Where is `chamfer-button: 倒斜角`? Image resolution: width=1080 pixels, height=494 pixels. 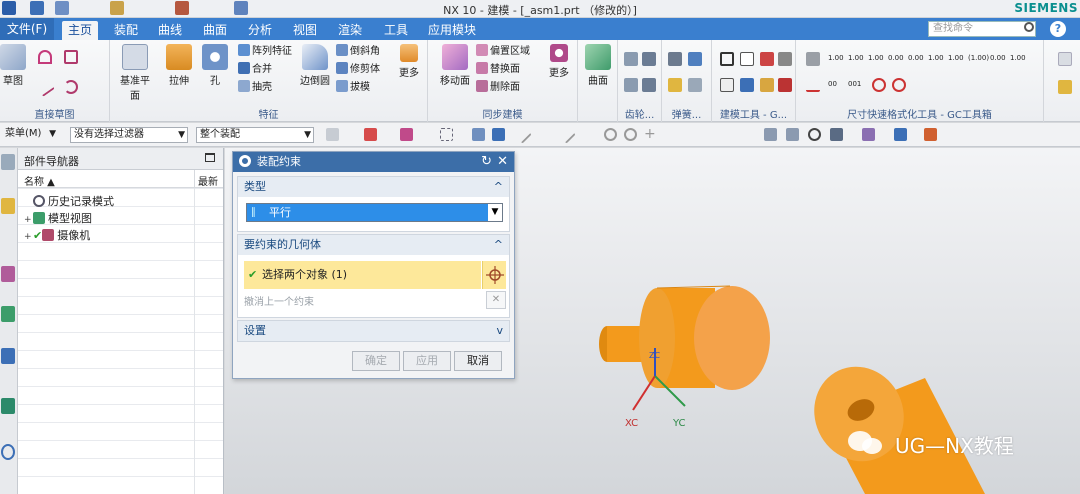 chamfer-button: 倒斜角 is located at coordinates (358, 52).